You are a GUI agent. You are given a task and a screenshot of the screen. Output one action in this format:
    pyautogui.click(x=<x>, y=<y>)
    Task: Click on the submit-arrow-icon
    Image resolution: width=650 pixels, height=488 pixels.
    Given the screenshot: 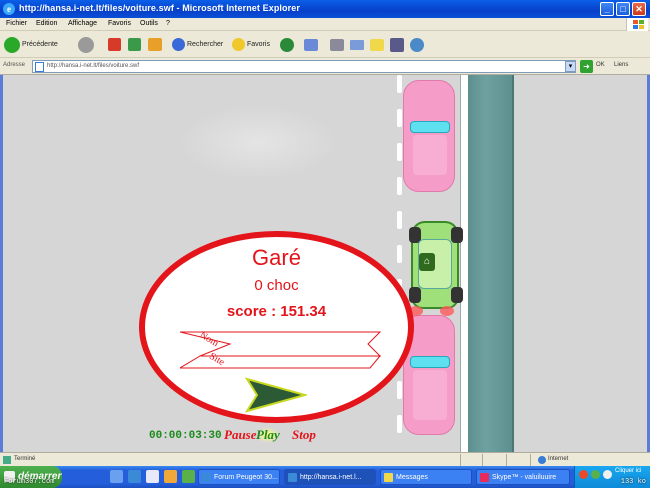 What is the action you would take?
    pyautogui.click(x=276, y=395)
    